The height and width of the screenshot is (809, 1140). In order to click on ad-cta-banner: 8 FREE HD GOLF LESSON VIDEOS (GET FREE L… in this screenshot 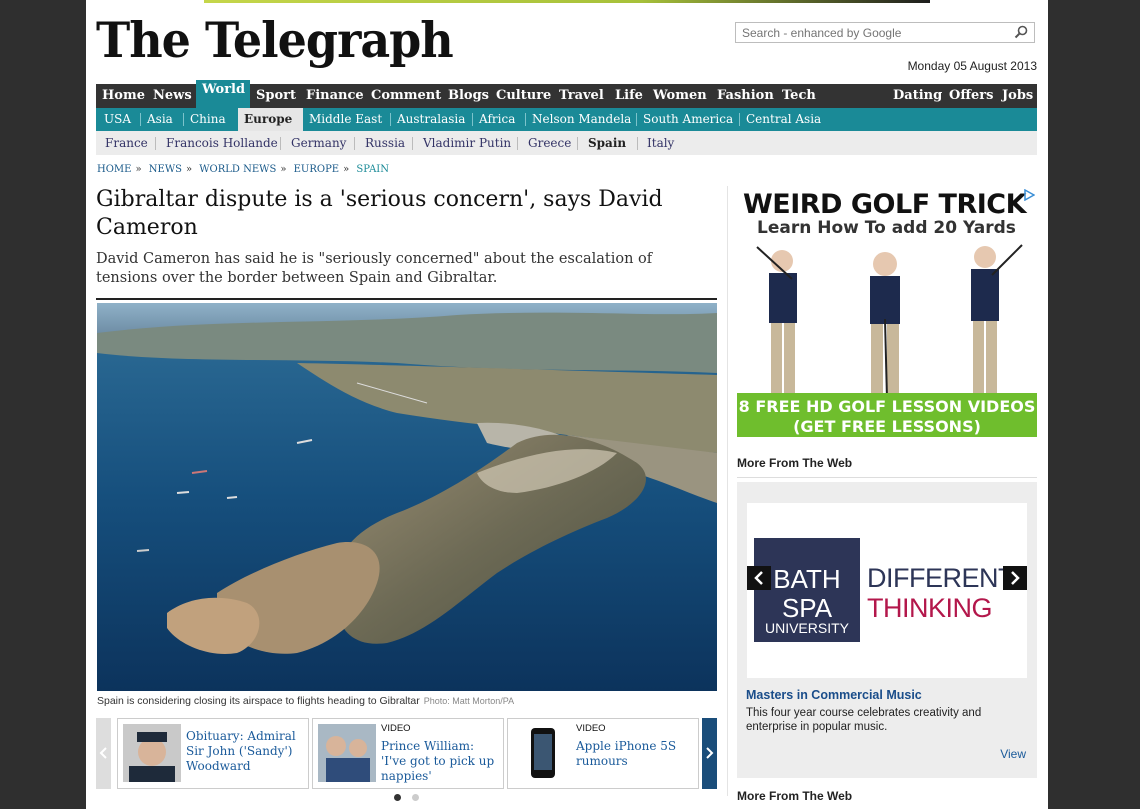, I will do `click(887, 415)`.